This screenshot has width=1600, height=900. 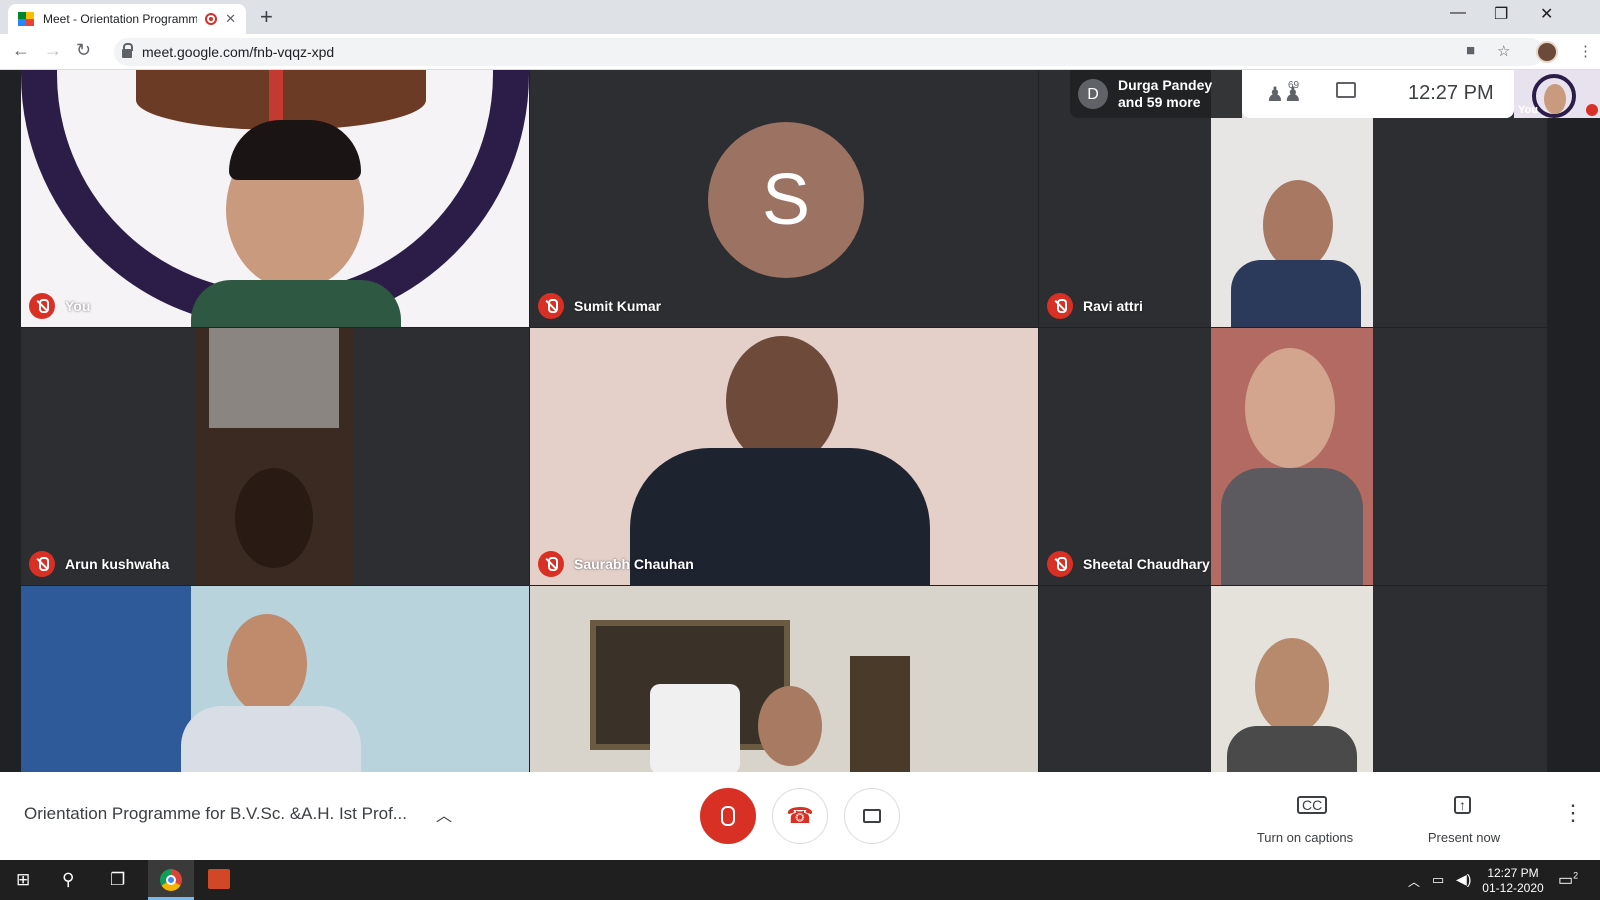 I want to click on taskbar-date: 01-12-2020, so click(x=1513, y=888).